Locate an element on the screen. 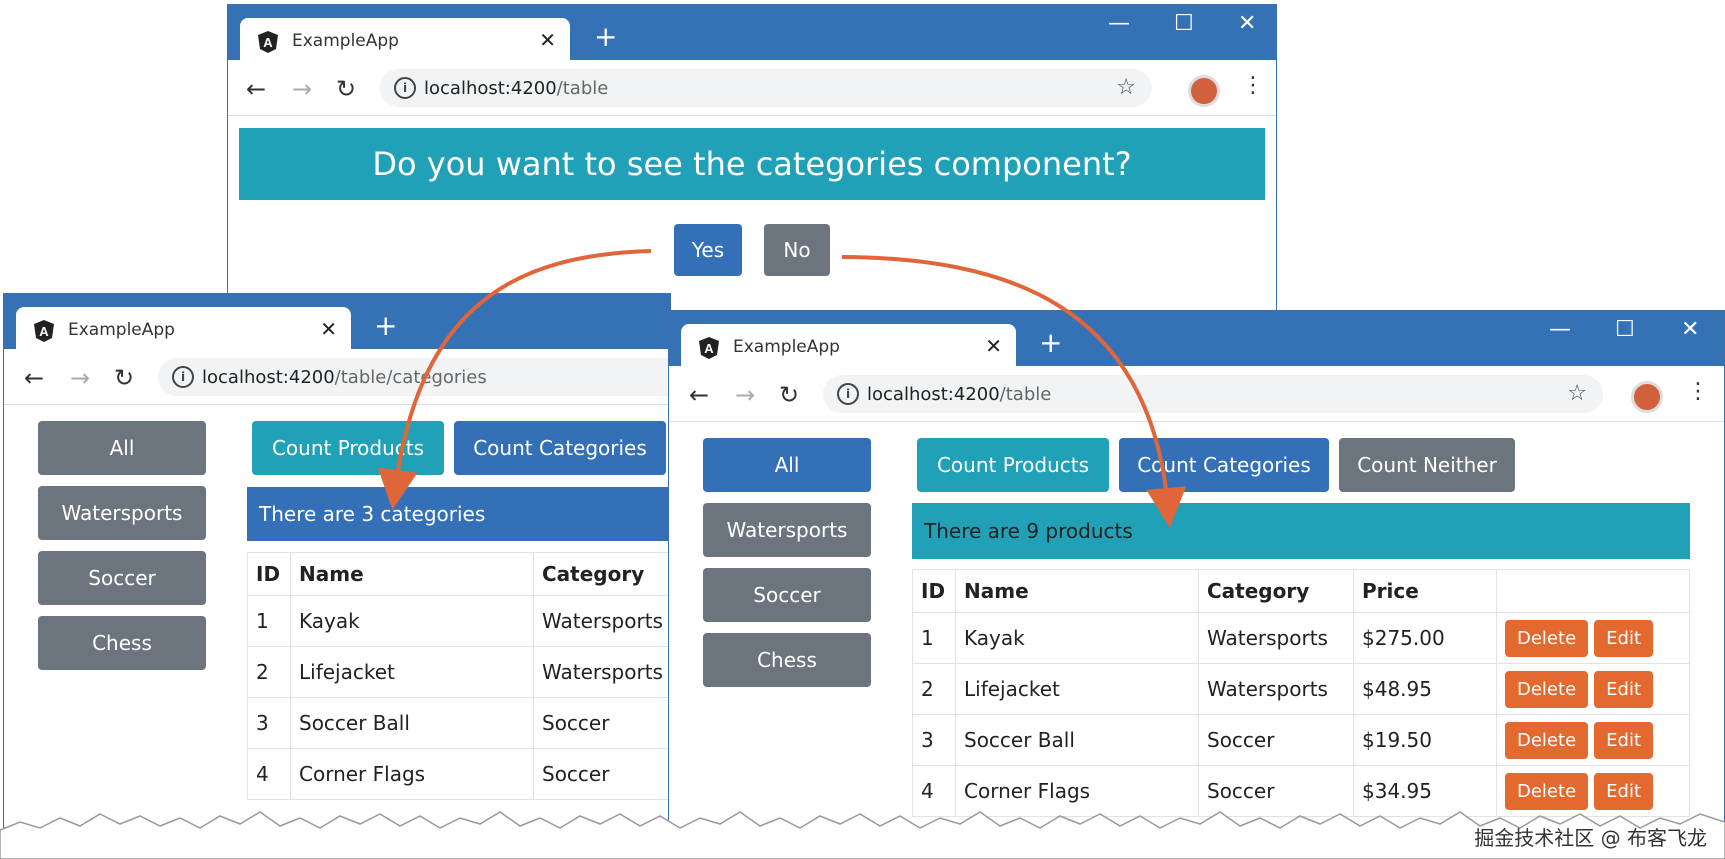 The height and width of the screenshot is (859, 1725). torn-paper-edge is located at coordinates (862, 835).